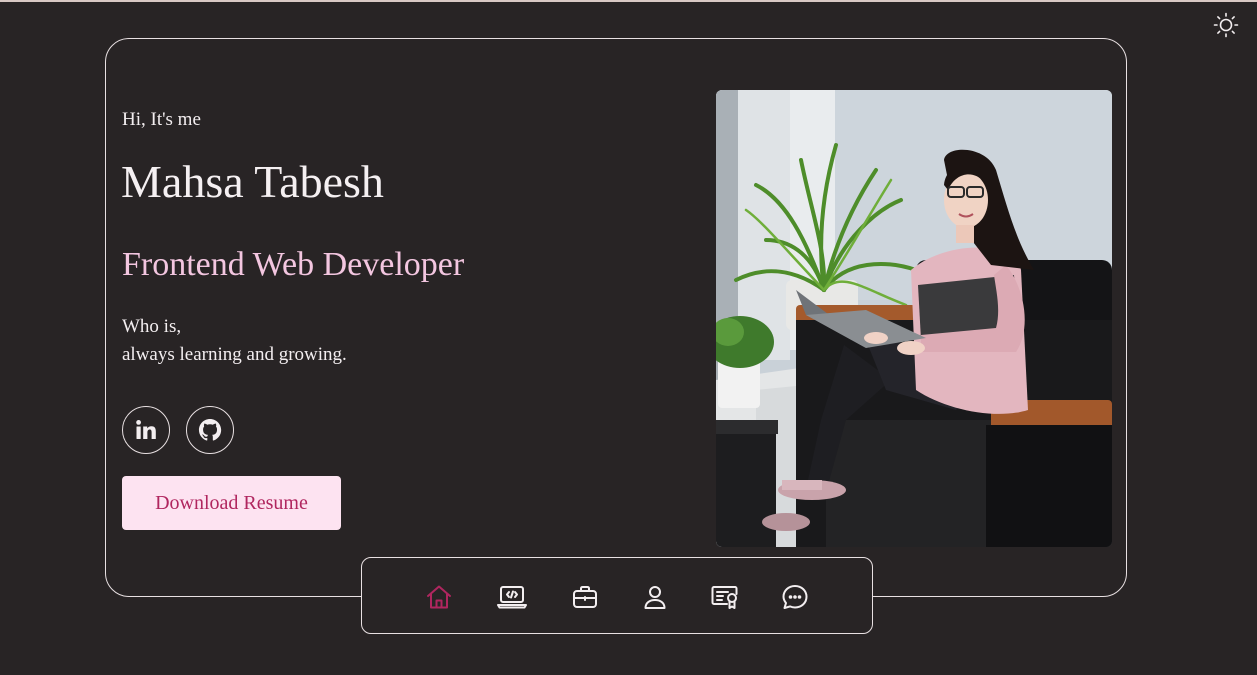 The height and width of the screenshot is (675, 1257). What do you see at coordinates (628, 1) in the screenshot?
I see `top-border` at bounding box center [628, 1].